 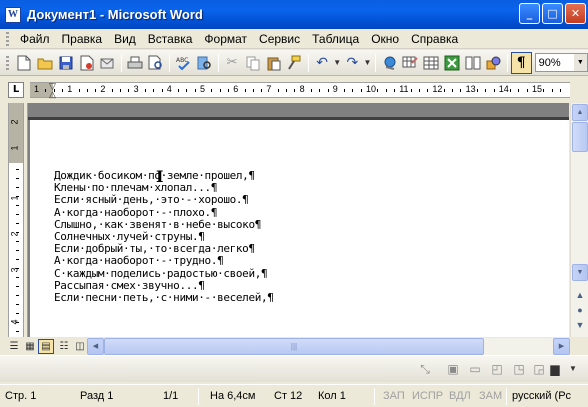 I want to click on toolbar-grip, so click(x=7, y=62).